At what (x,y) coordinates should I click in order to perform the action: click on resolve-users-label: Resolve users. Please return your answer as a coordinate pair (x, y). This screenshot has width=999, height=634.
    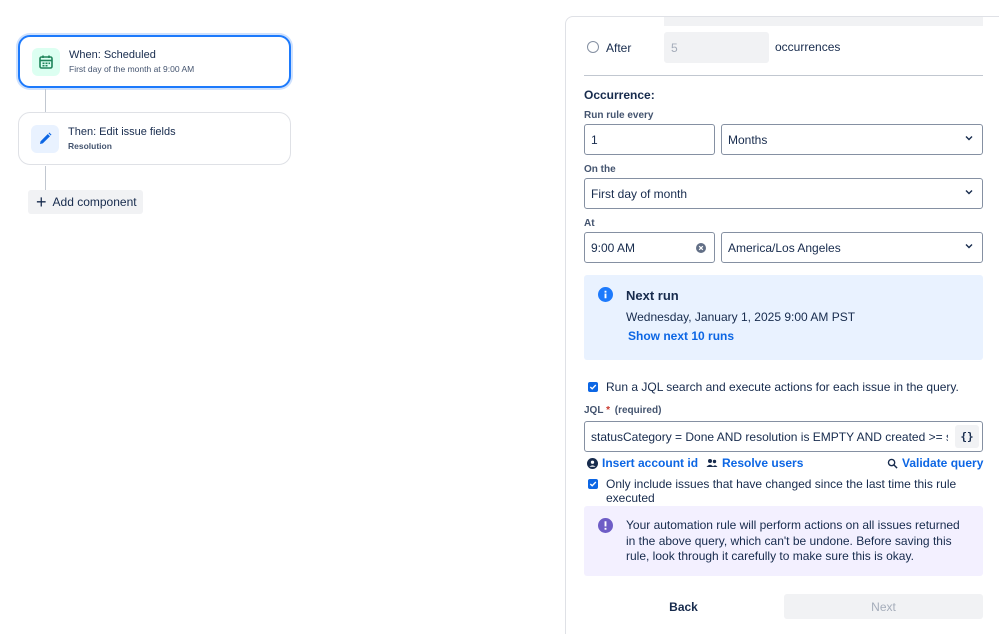
    Looking at the image, I should click on (763, 463).